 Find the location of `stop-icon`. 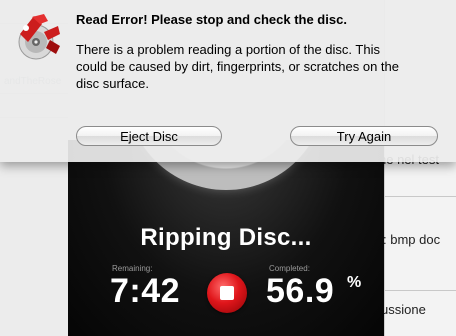

stop-icon is located at coordinates (227, 293).